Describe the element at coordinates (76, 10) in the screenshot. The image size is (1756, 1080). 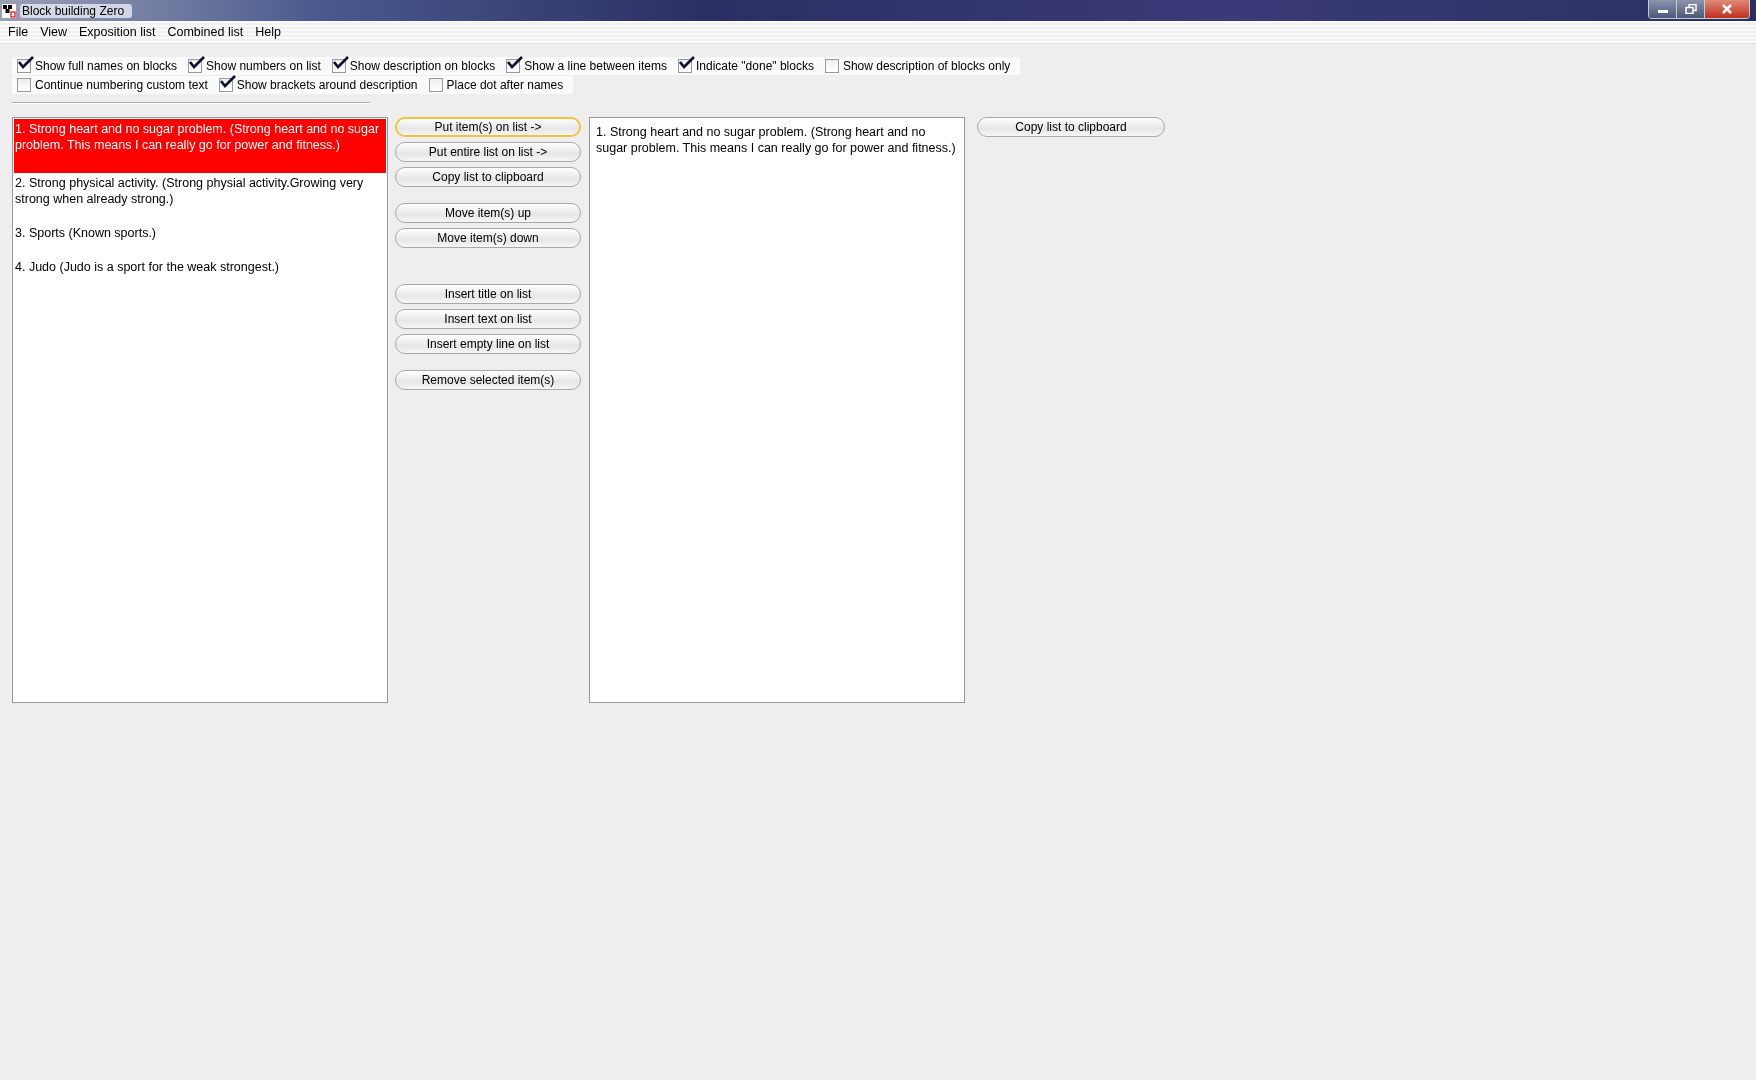
I see `window-title: Block building Zero` at that location.